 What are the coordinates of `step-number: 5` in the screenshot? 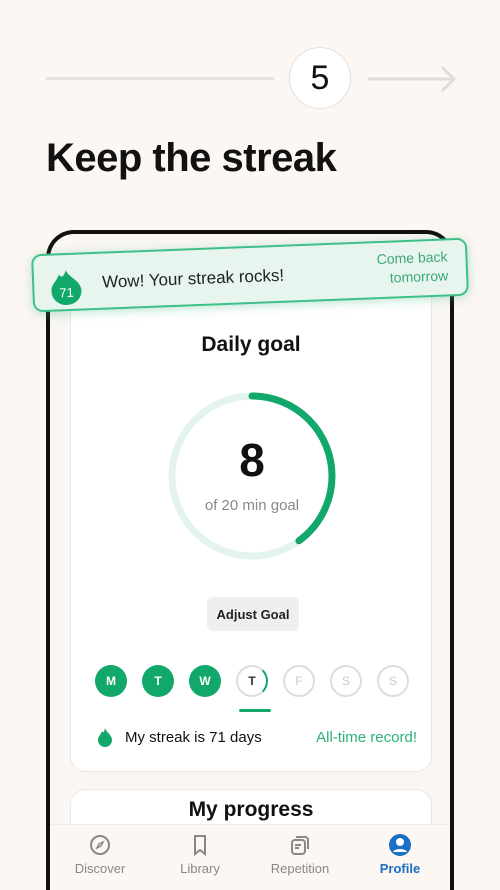 It's located at (320, 78).